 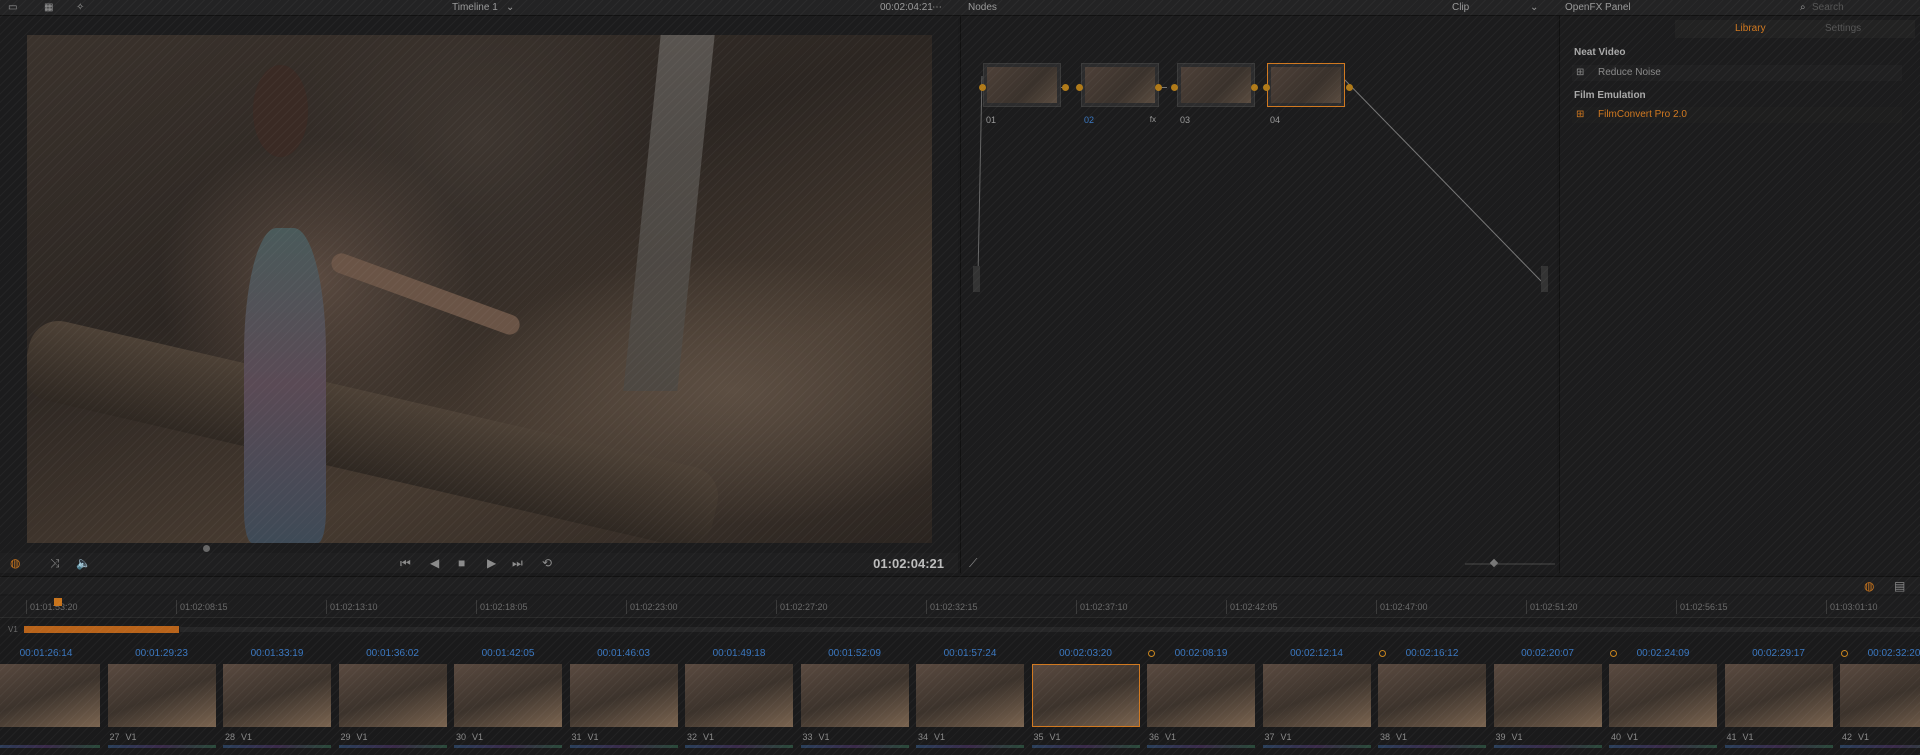 I want to click on scrub-marker, so click(x=206, y=548).